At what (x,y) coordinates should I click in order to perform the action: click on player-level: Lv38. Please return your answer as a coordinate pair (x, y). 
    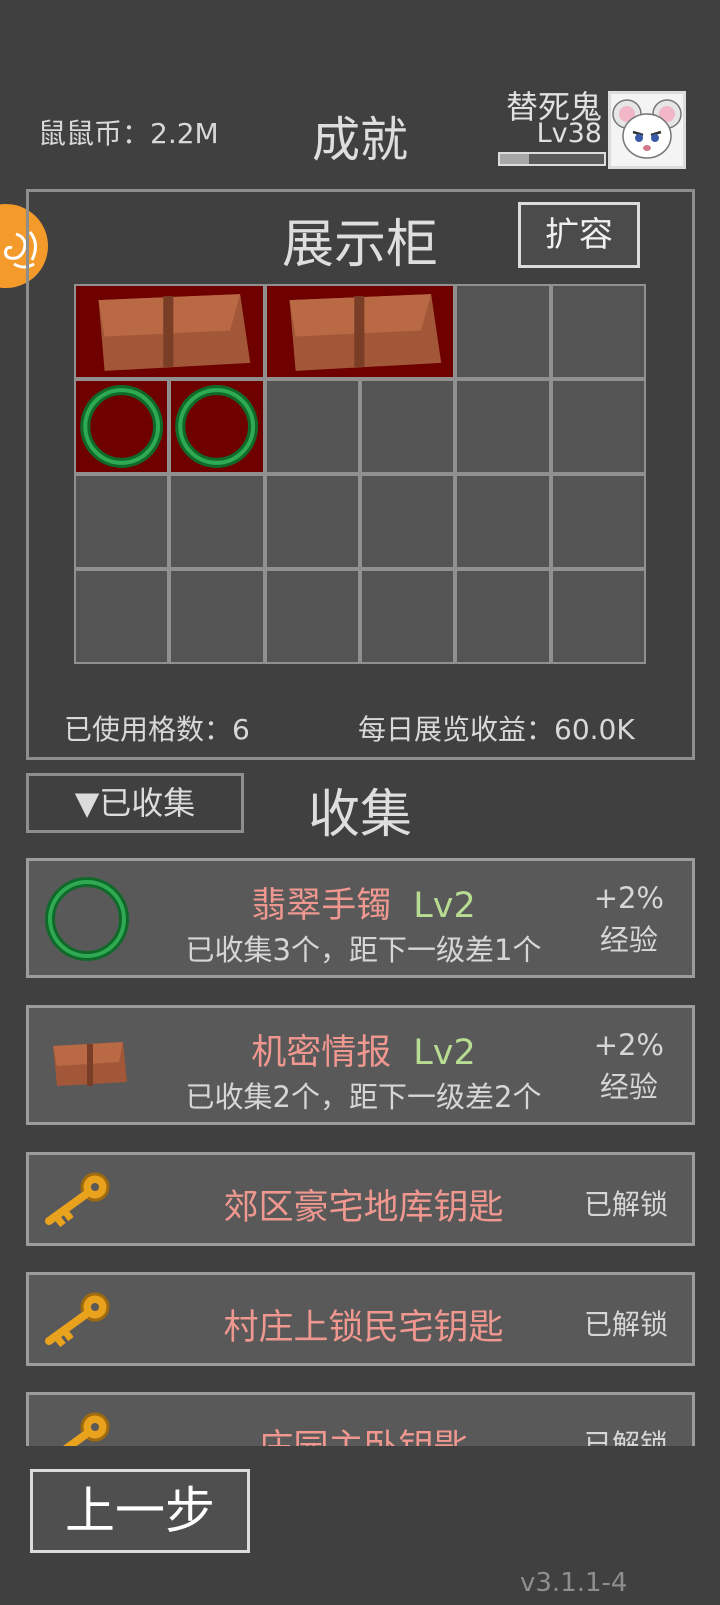
    Looking at the image, I should click on (569, 133).